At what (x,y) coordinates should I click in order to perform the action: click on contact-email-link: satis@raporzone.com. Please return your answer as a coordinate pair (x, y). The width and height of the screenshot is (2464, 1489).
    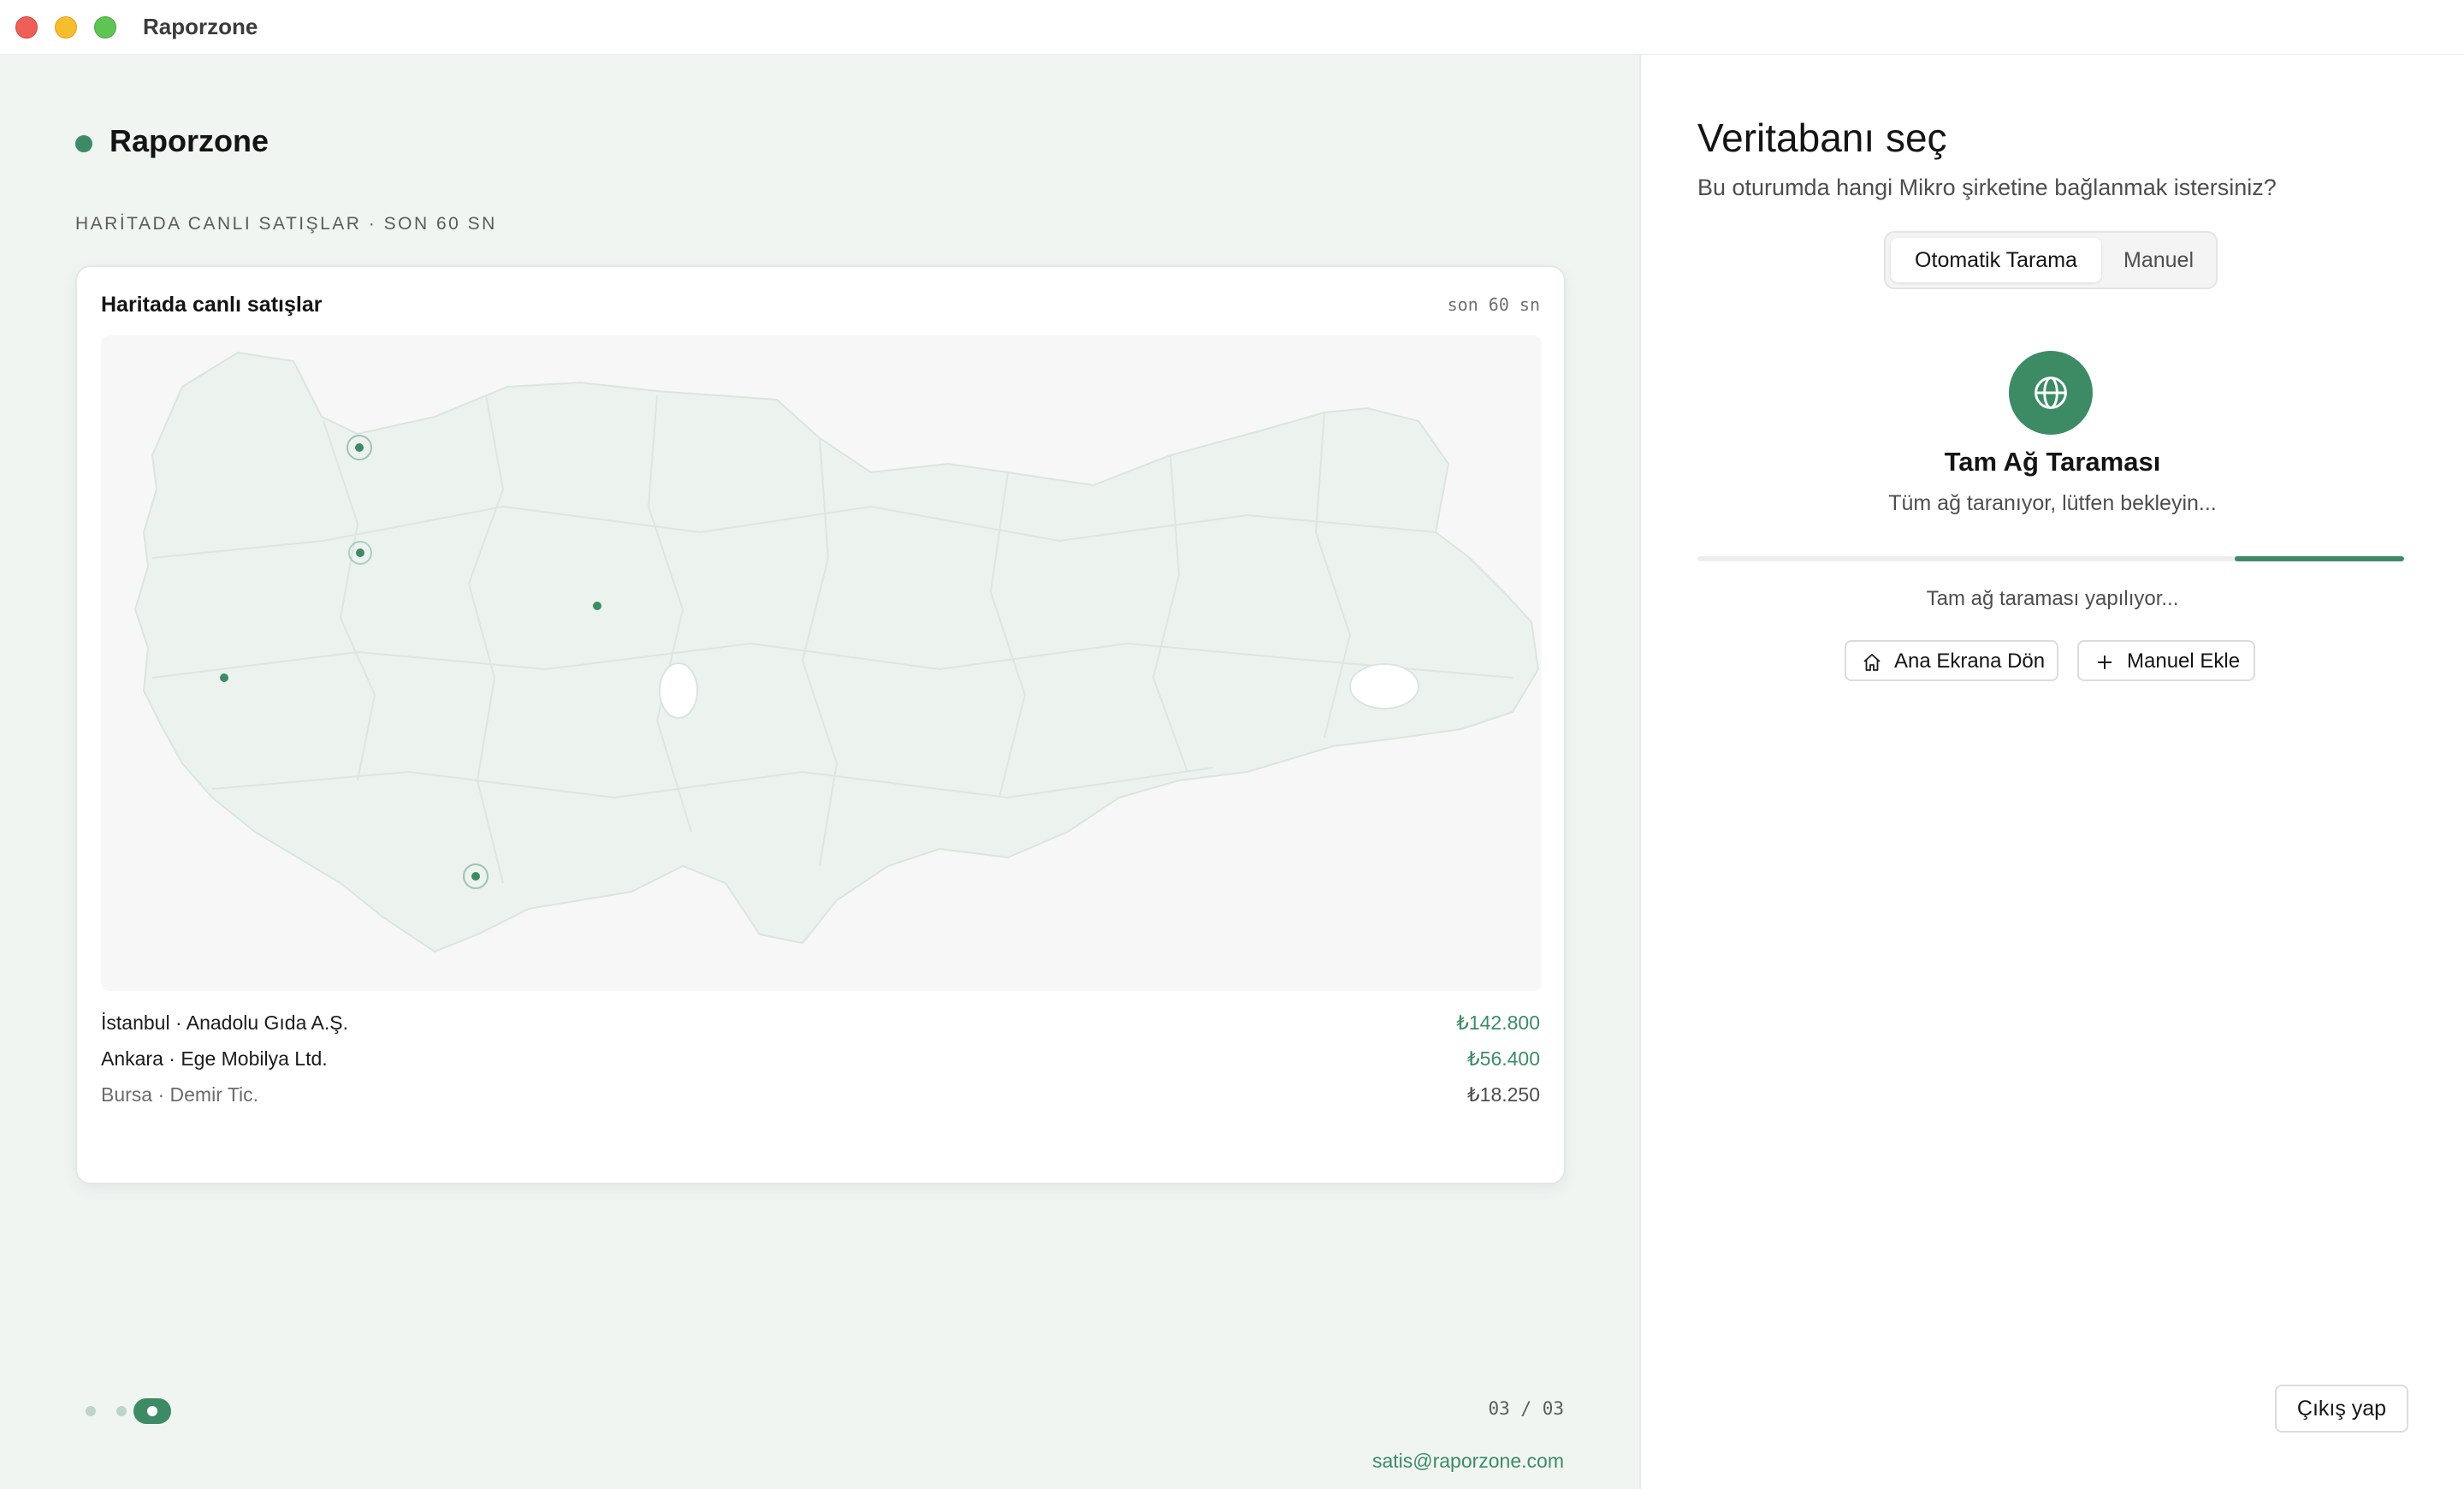
    Looking at the image, I should click on (1468, 1461).